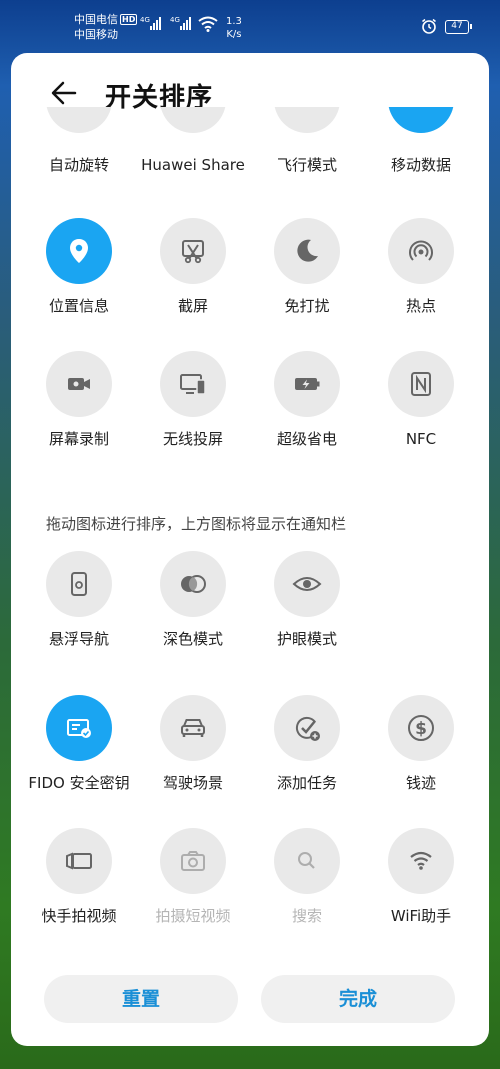  I want to click on network-speed: 1.3 K/s, so click(234, 28).